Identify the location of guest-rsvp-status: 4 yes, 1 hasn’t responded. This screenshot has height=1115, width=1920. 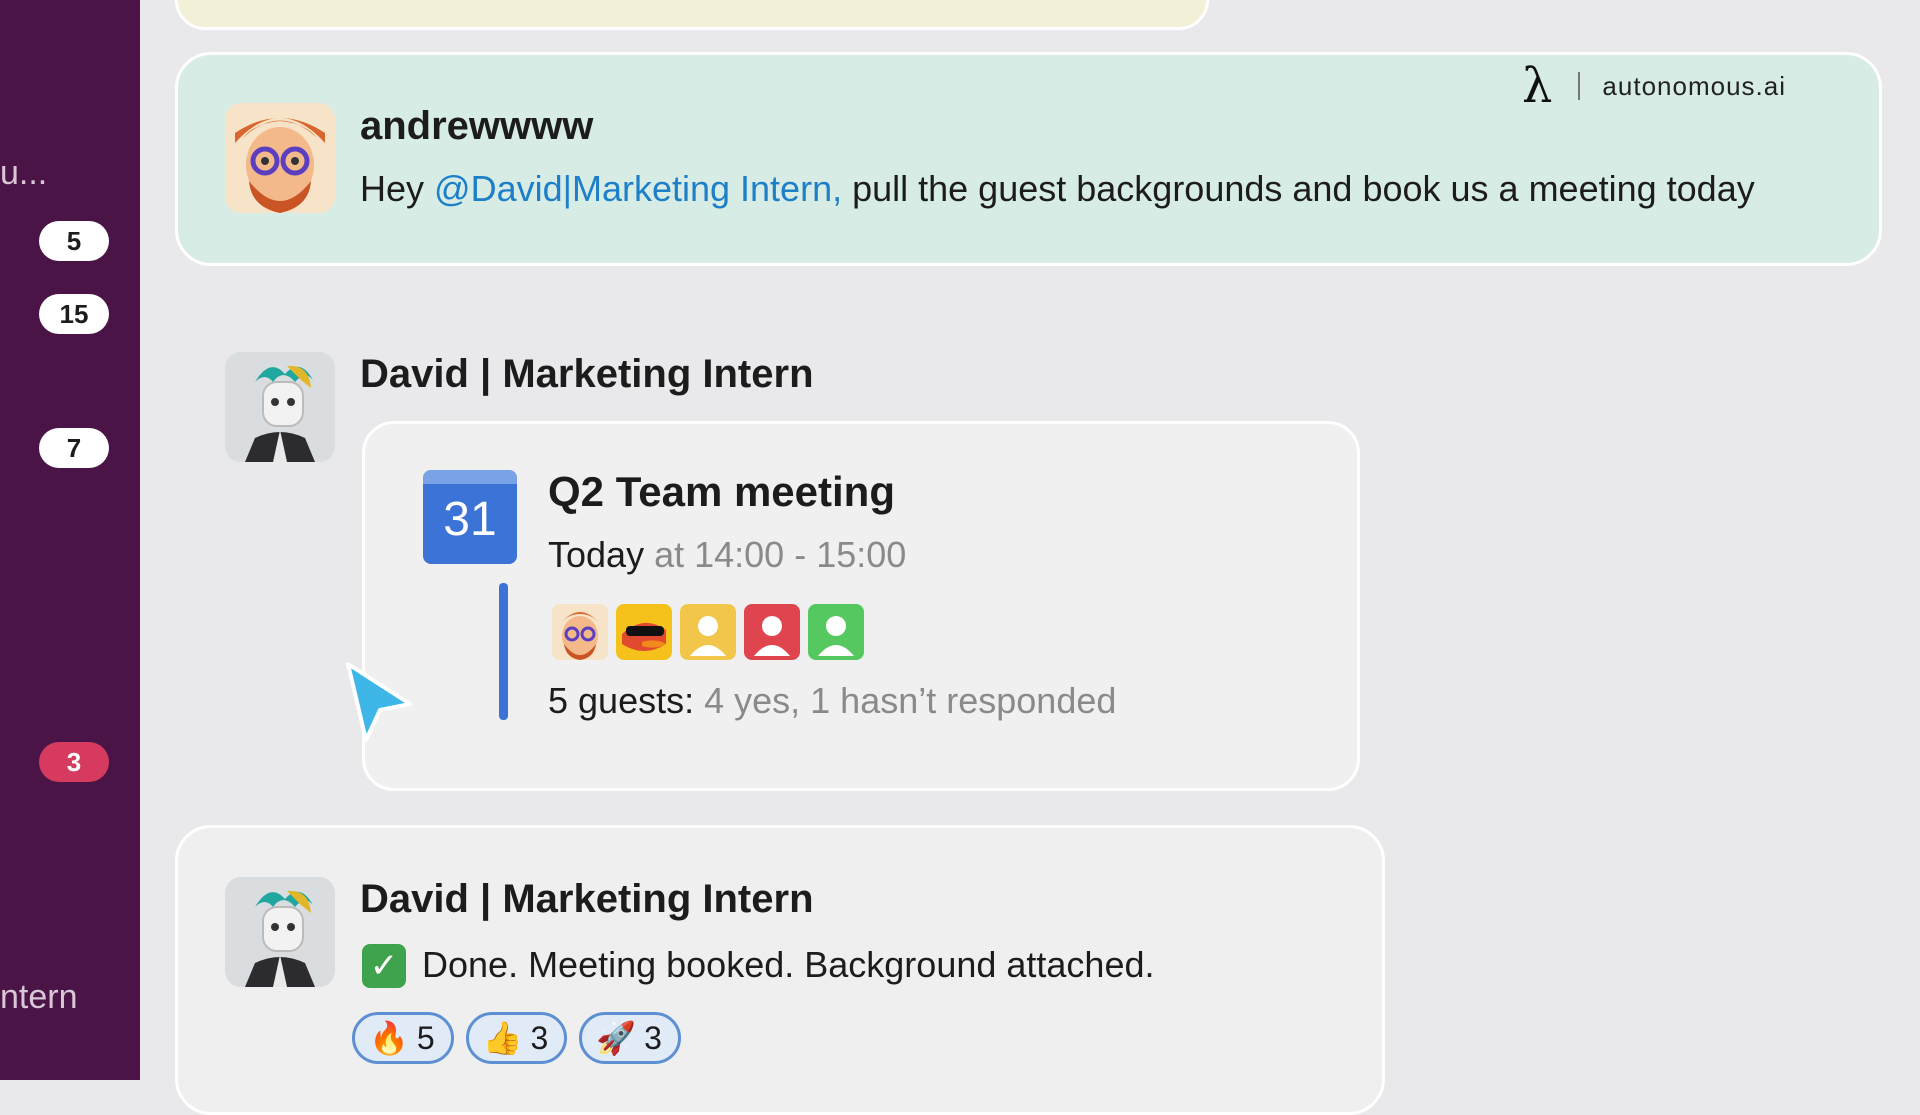
(910, 700).